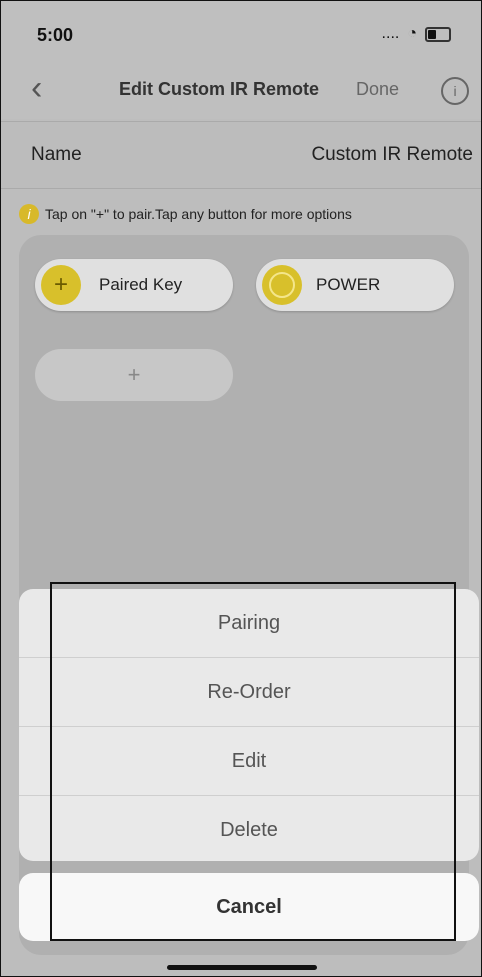 The height and width of the screenshot is (977, 482). I want to click on navigation-bar: ‹ Edit Custom IR Remote Done i, so click(241, 89).